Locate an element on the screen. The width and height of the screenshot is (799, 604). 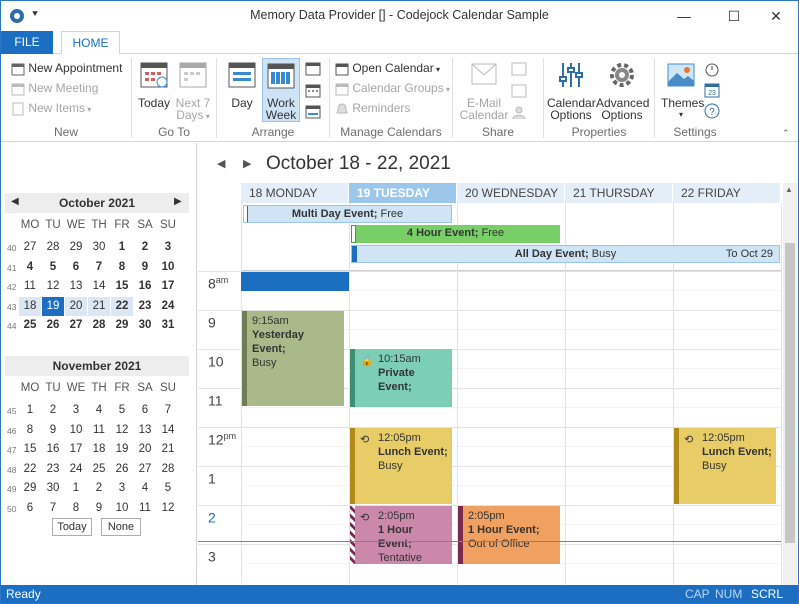
day-header: 19 TUESDAY is located at coordinates (403, 193).